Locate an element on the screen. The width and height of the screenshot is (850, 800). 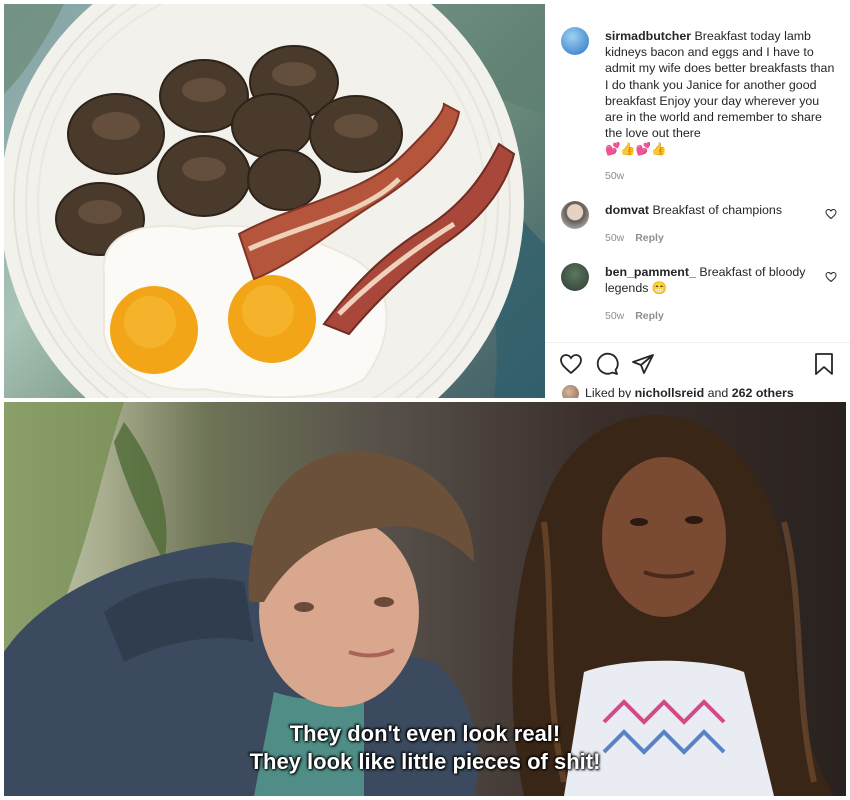
comment-username: domvat is located at coordinates (627, 210).